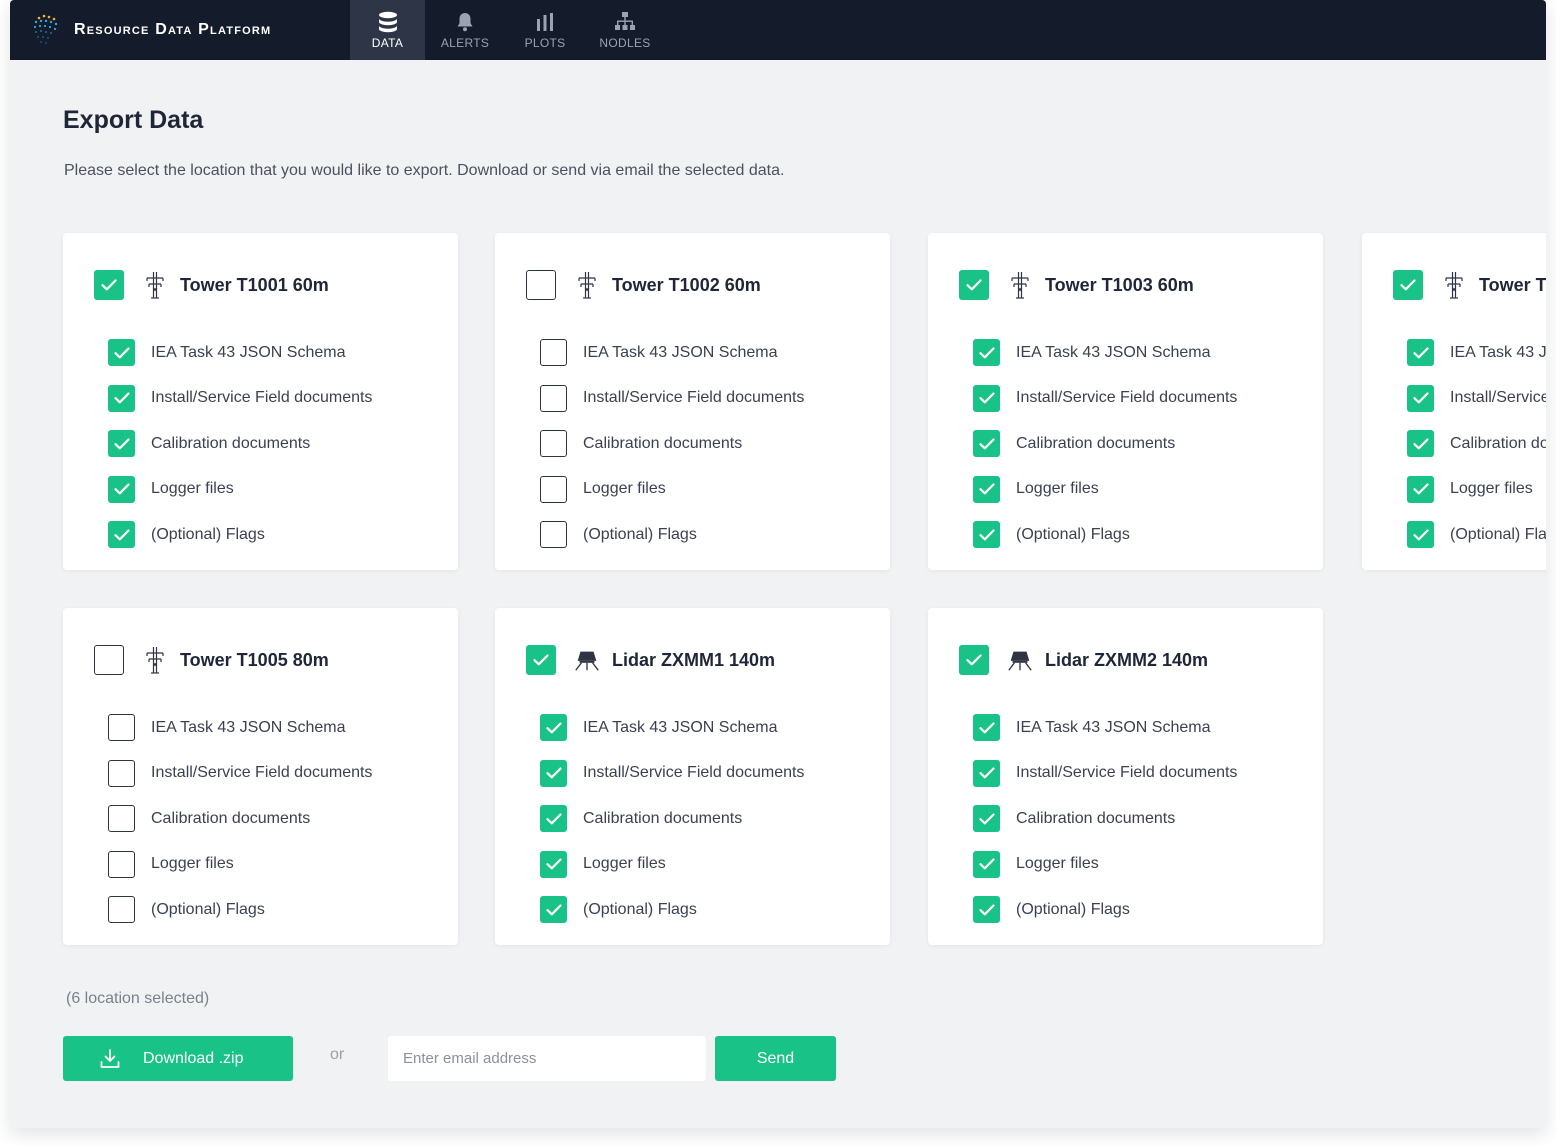  Describe the element at coordinates (775, 1058) in the screenshot. I see `send-button: Send` at that location.